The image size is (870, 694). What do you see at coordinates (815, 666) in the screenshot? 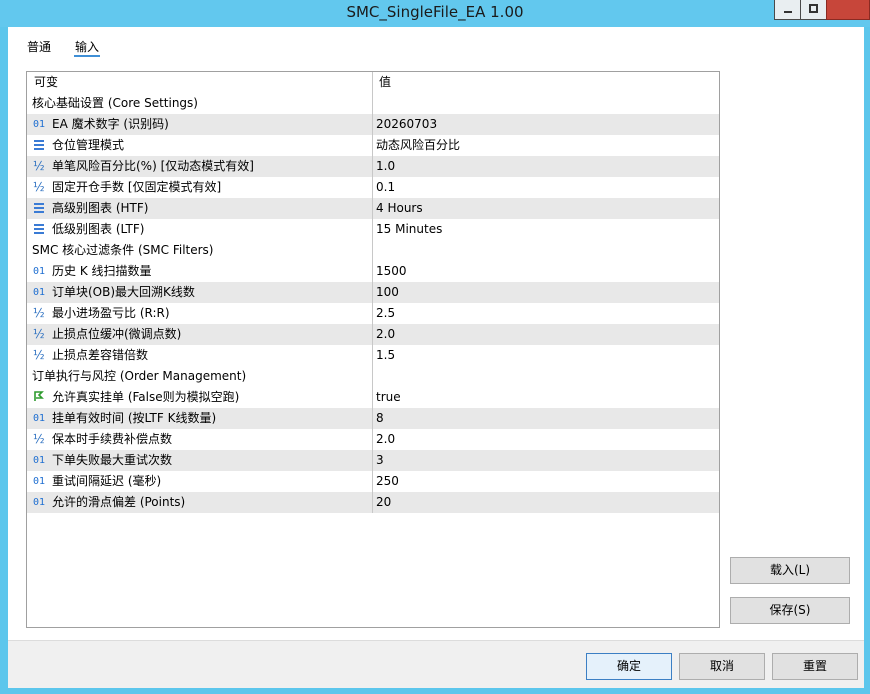
I see `reset-button: 重置` at bounding box center [815, 666].